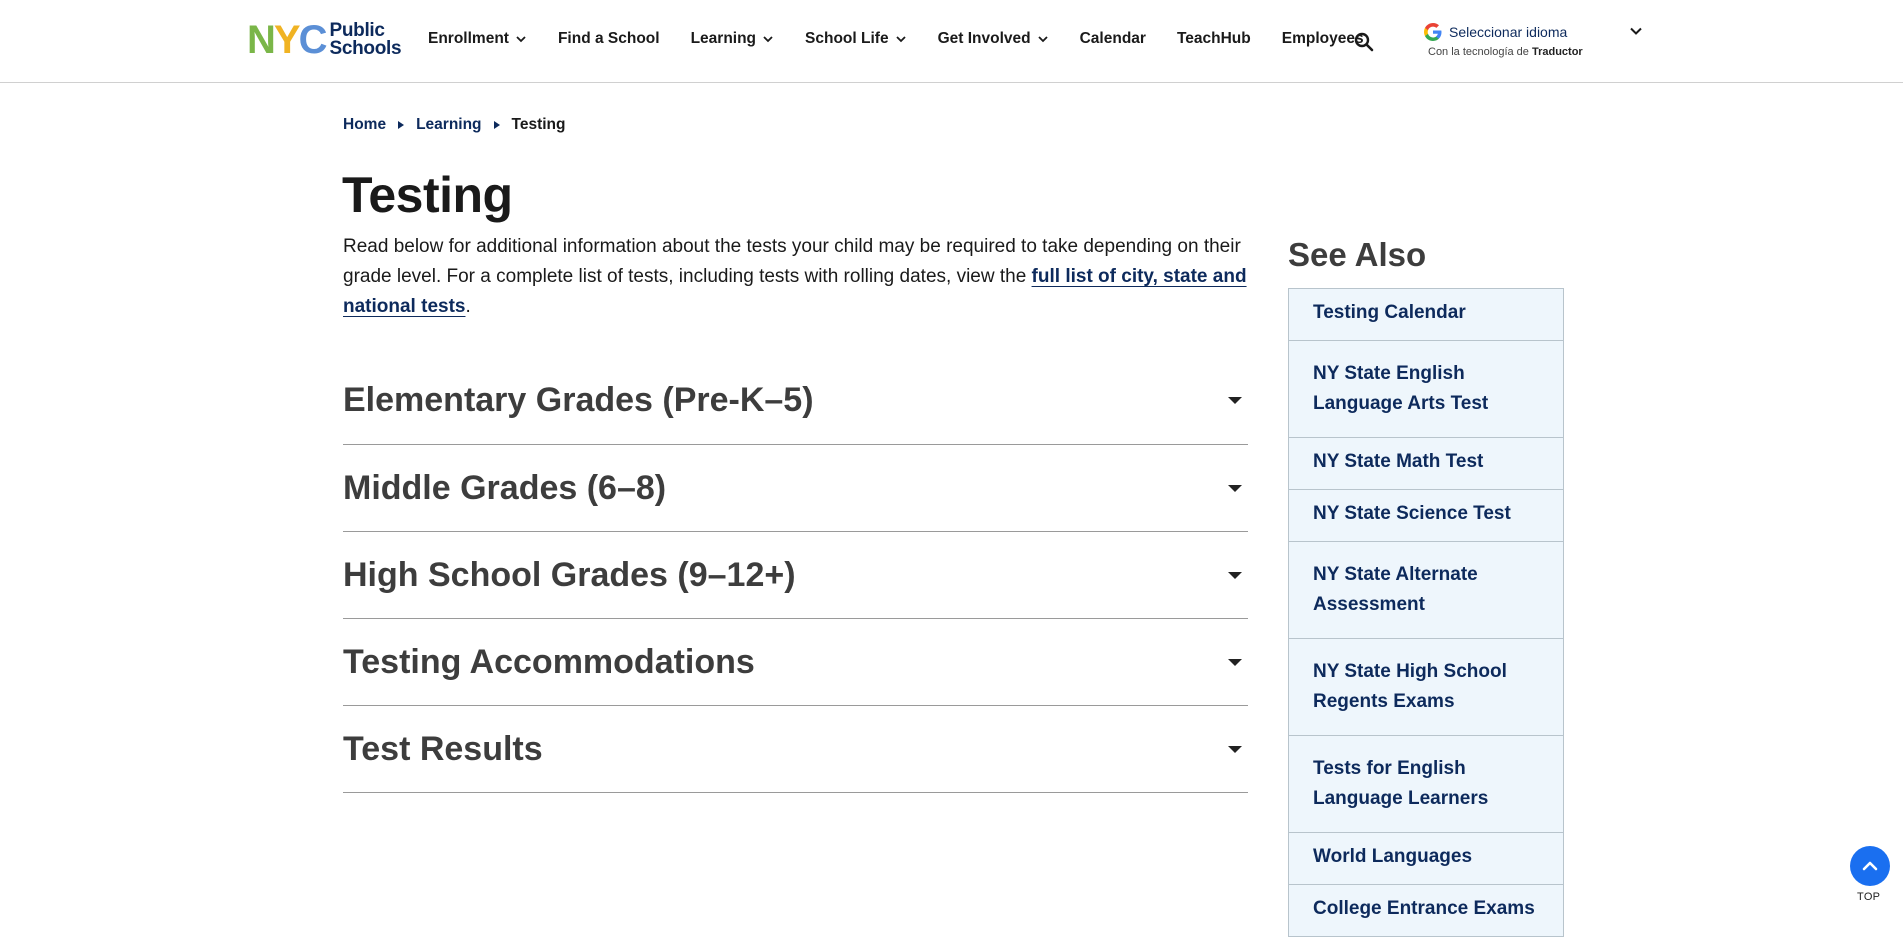  I want to click on translate-powered-by: Con la tecnología de Traductor, so click(1505, 52).